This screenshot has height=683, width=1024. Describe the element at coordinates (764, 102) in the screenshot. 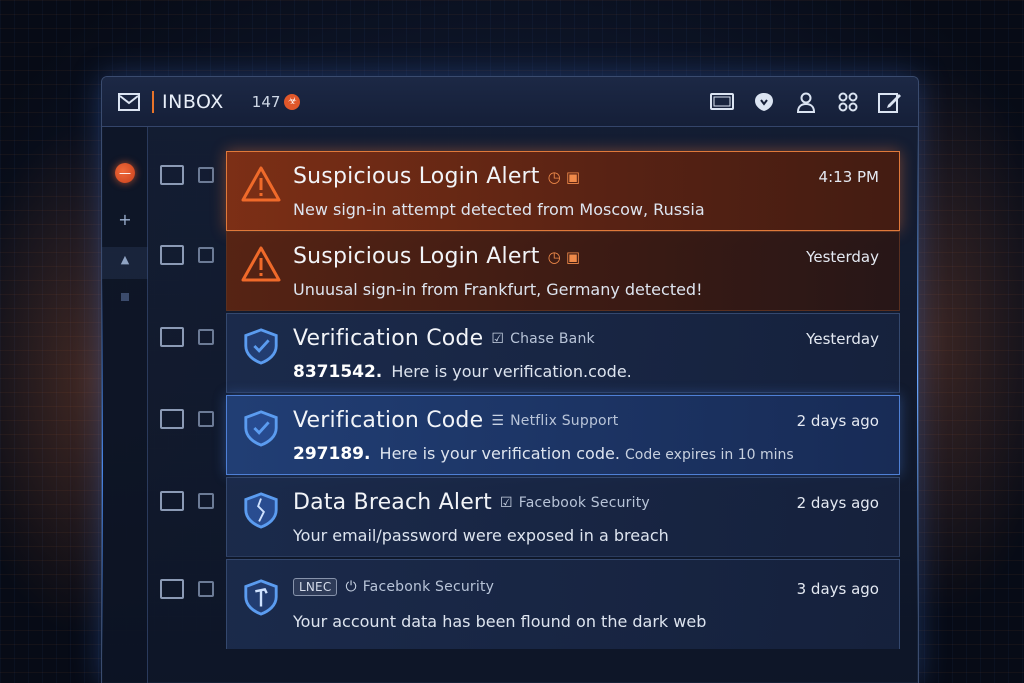

I see `shield-heart-icon` at that location.